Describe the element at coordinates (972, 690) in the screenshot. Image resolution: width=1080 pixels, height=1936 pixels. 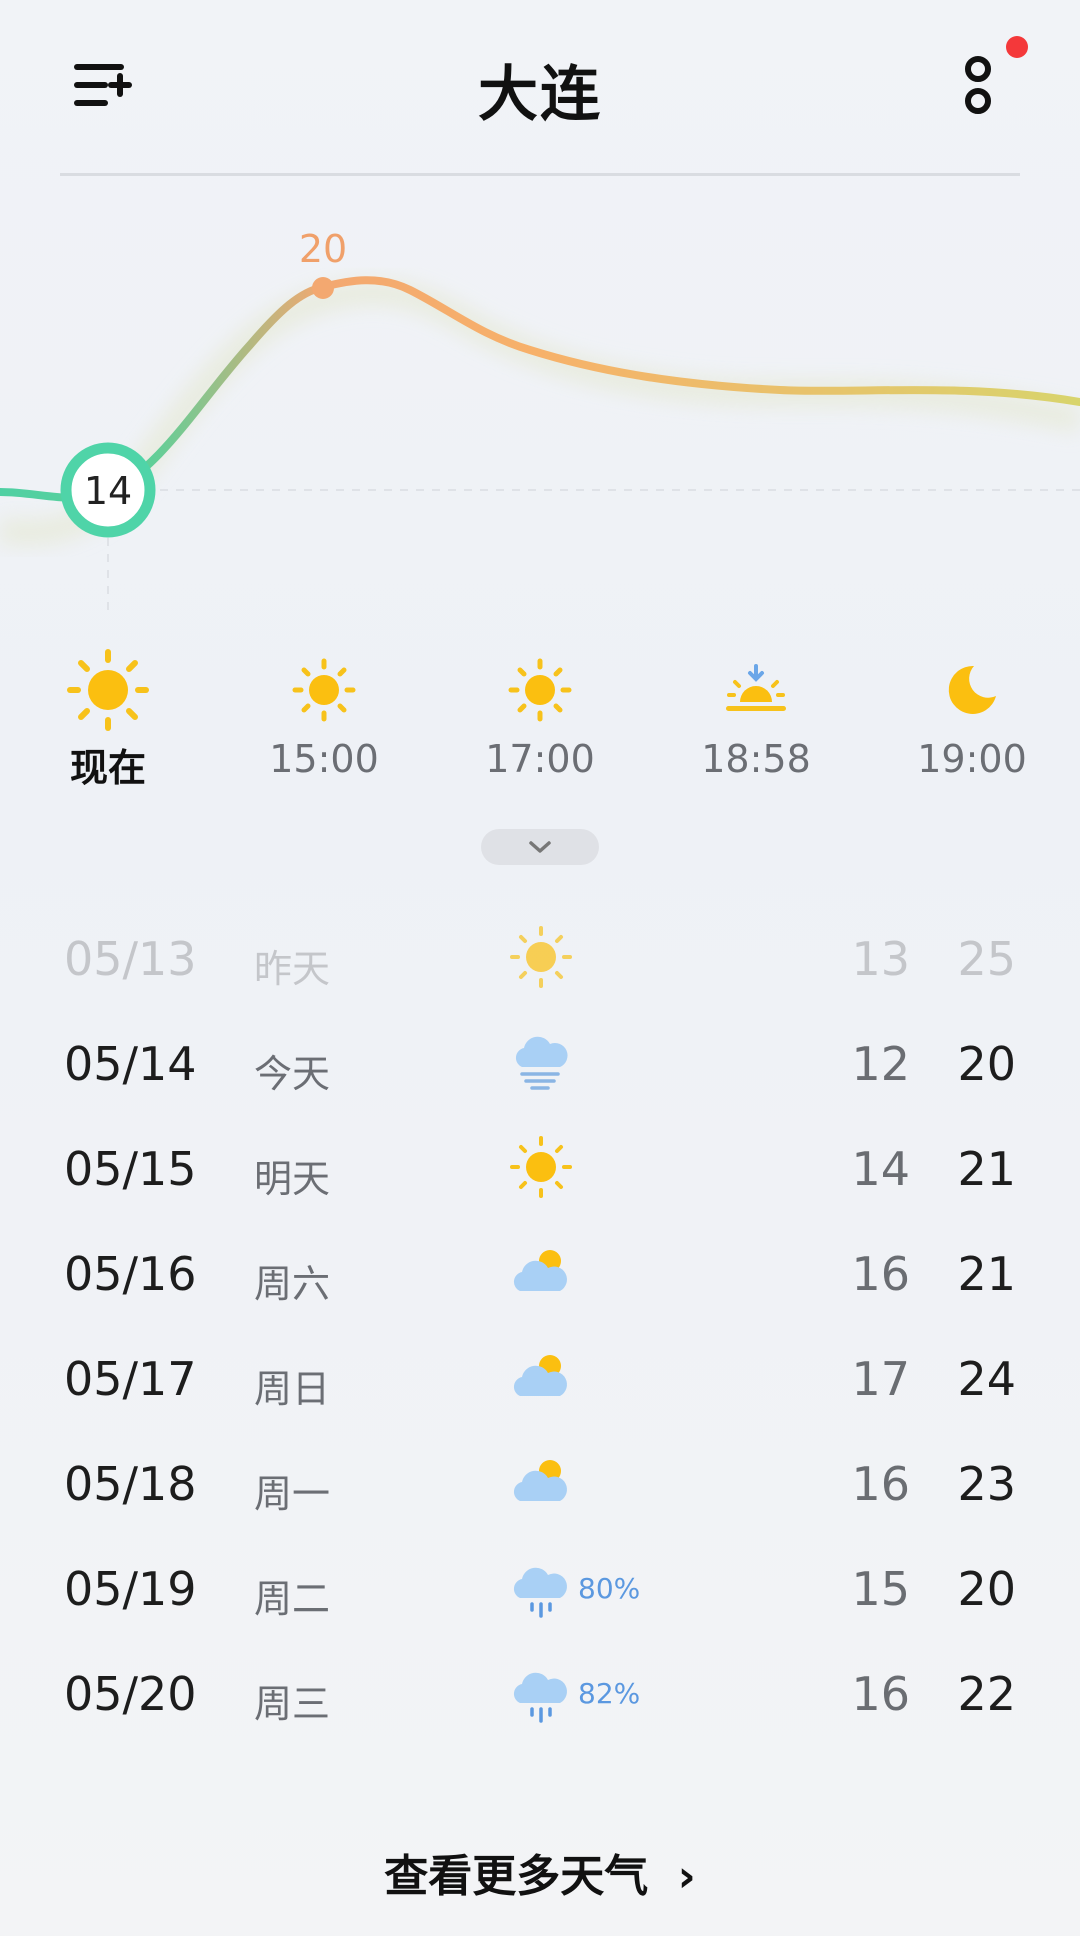
I see `moon-icon` at that location.